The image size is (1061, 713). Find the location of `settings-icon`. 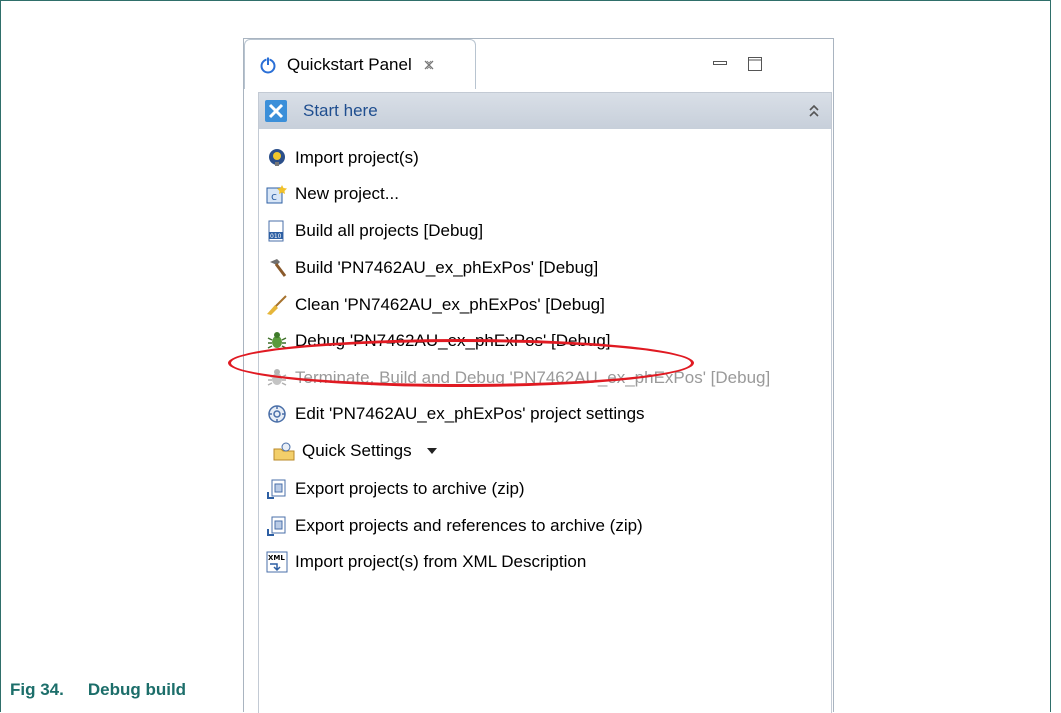

settings-icon is located at coordinates (277, 414).